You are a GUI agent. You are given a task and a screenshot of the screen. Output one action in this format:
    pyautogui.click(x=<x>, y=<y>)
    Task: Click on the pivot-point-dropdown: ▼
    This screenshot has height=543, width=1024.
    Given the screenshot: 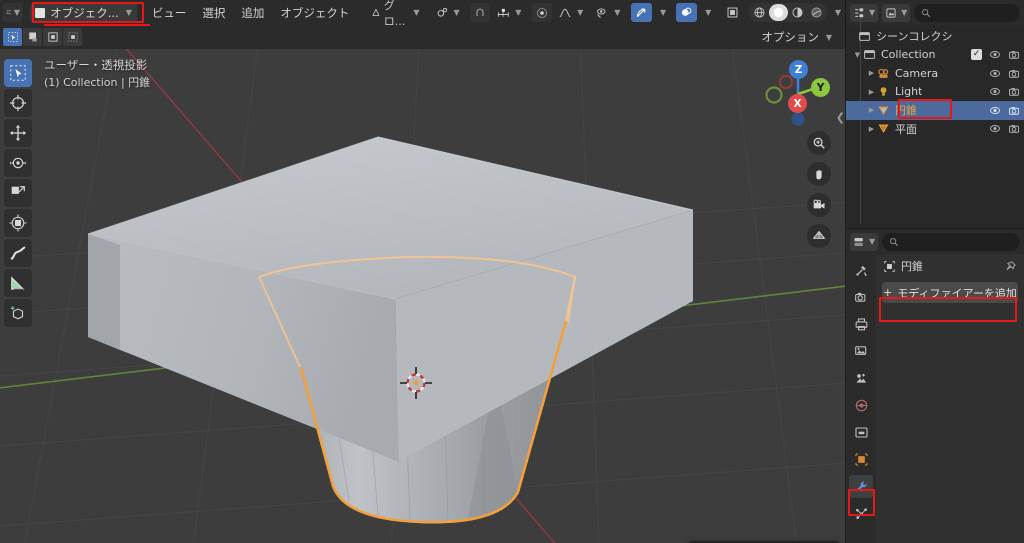 What is the action you would take?
    pyautogui.click(x=448, y=12)
    